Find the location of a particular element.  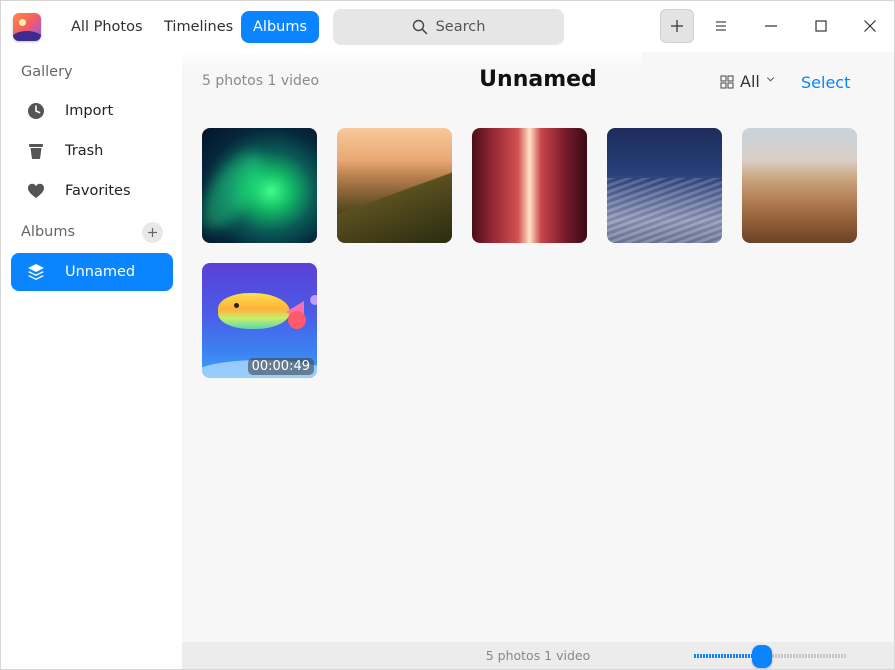

grid-icon is located at coordinates (727, 81).